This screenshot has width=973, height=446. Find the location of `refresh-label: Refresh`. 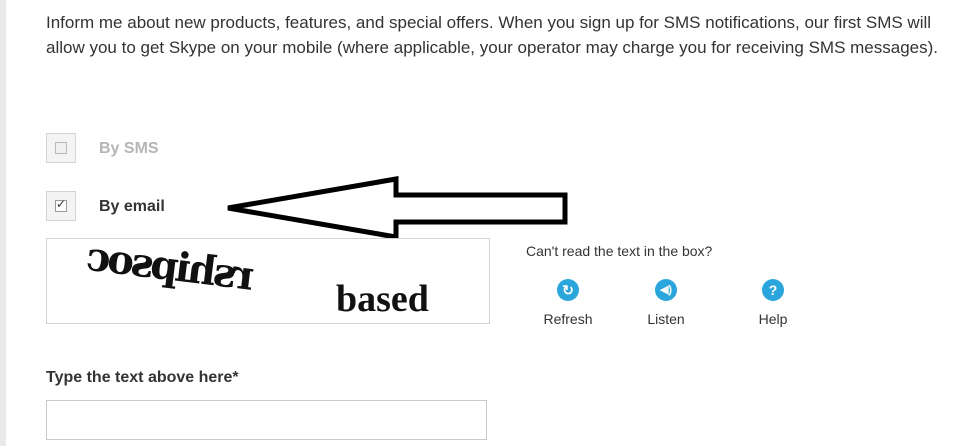

refresh-label: Refresh is located at coordinates (568, 319).